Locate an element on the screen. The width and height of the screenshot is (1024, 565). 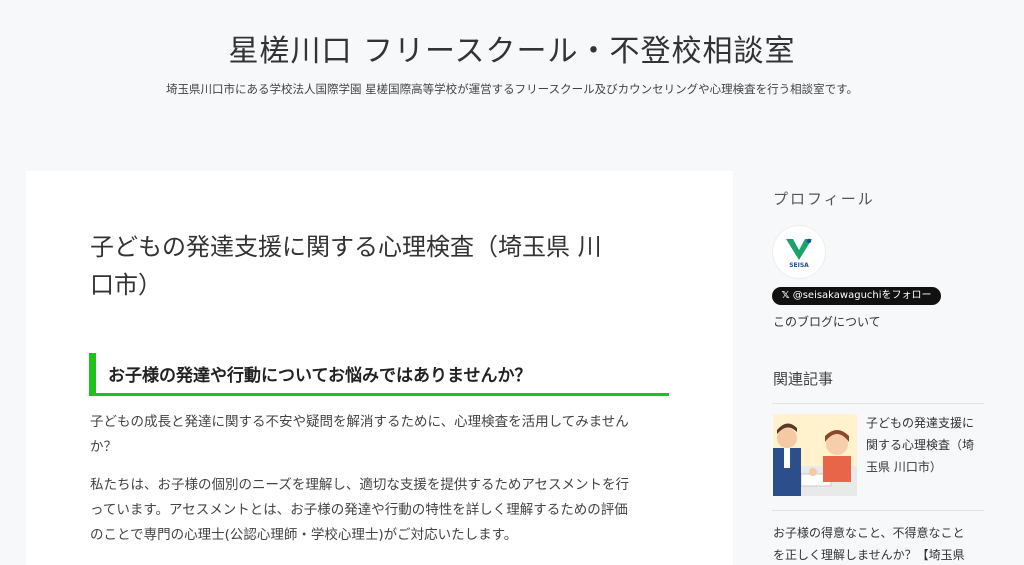
related-divider-top is located at coordinates (878, 403).